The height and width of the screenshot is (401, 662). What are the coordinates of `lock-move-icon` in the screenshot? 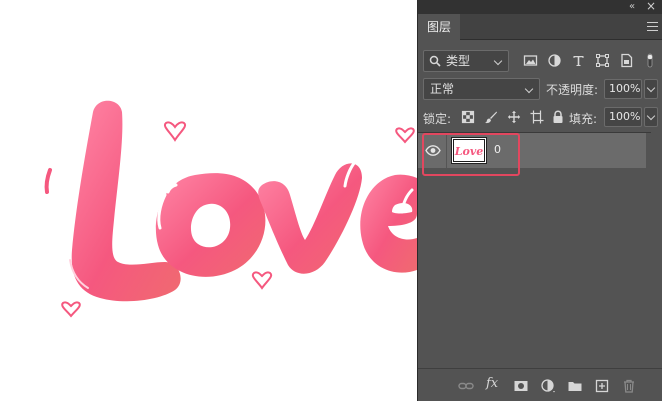 It's located at (514, 117).